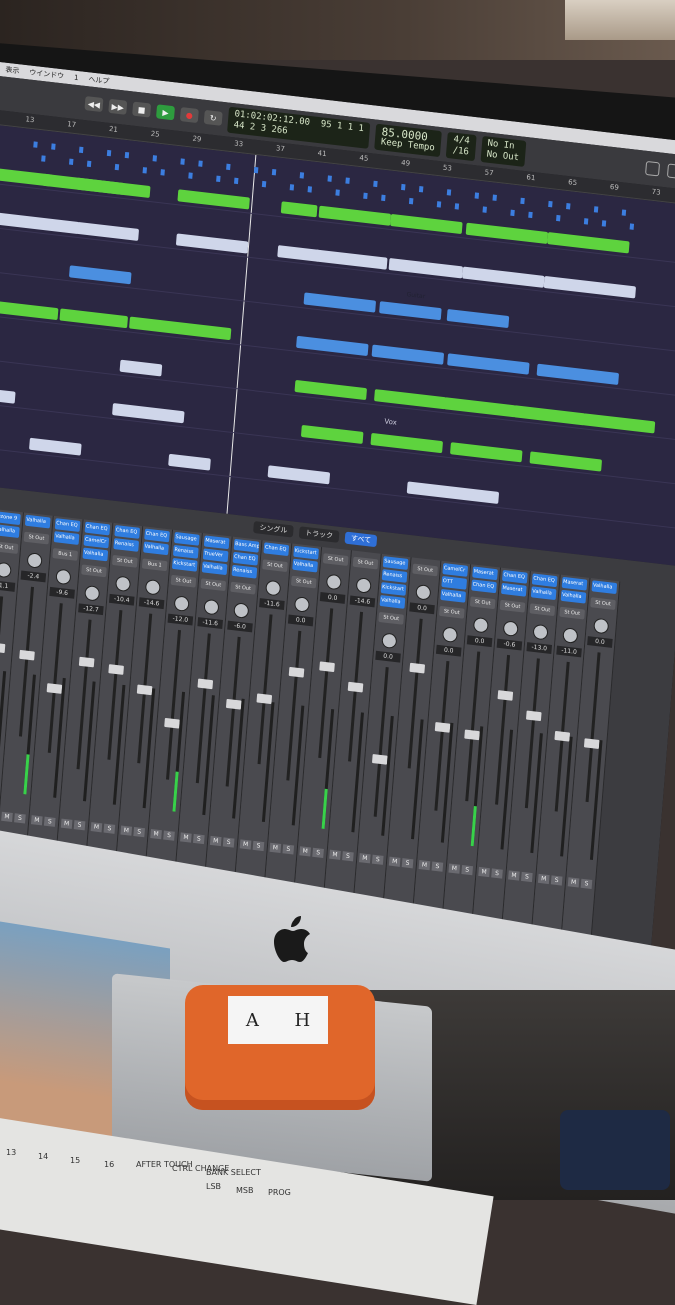 The height and width of the screenshot is (1305, 675). Describe the element at coordinates (503, 151) in the screenshot. I see `io-display: No In No Out` at that location.